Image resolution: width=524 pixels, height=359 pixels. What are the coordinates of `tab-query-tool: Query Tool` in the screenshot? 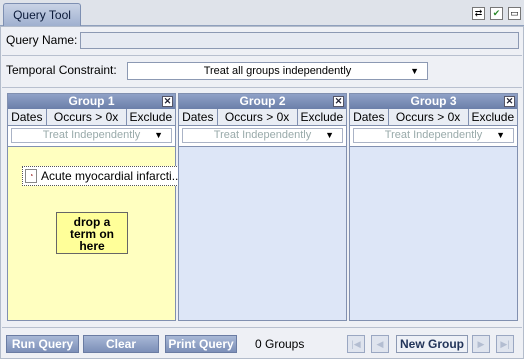 It's located at (42, 14).